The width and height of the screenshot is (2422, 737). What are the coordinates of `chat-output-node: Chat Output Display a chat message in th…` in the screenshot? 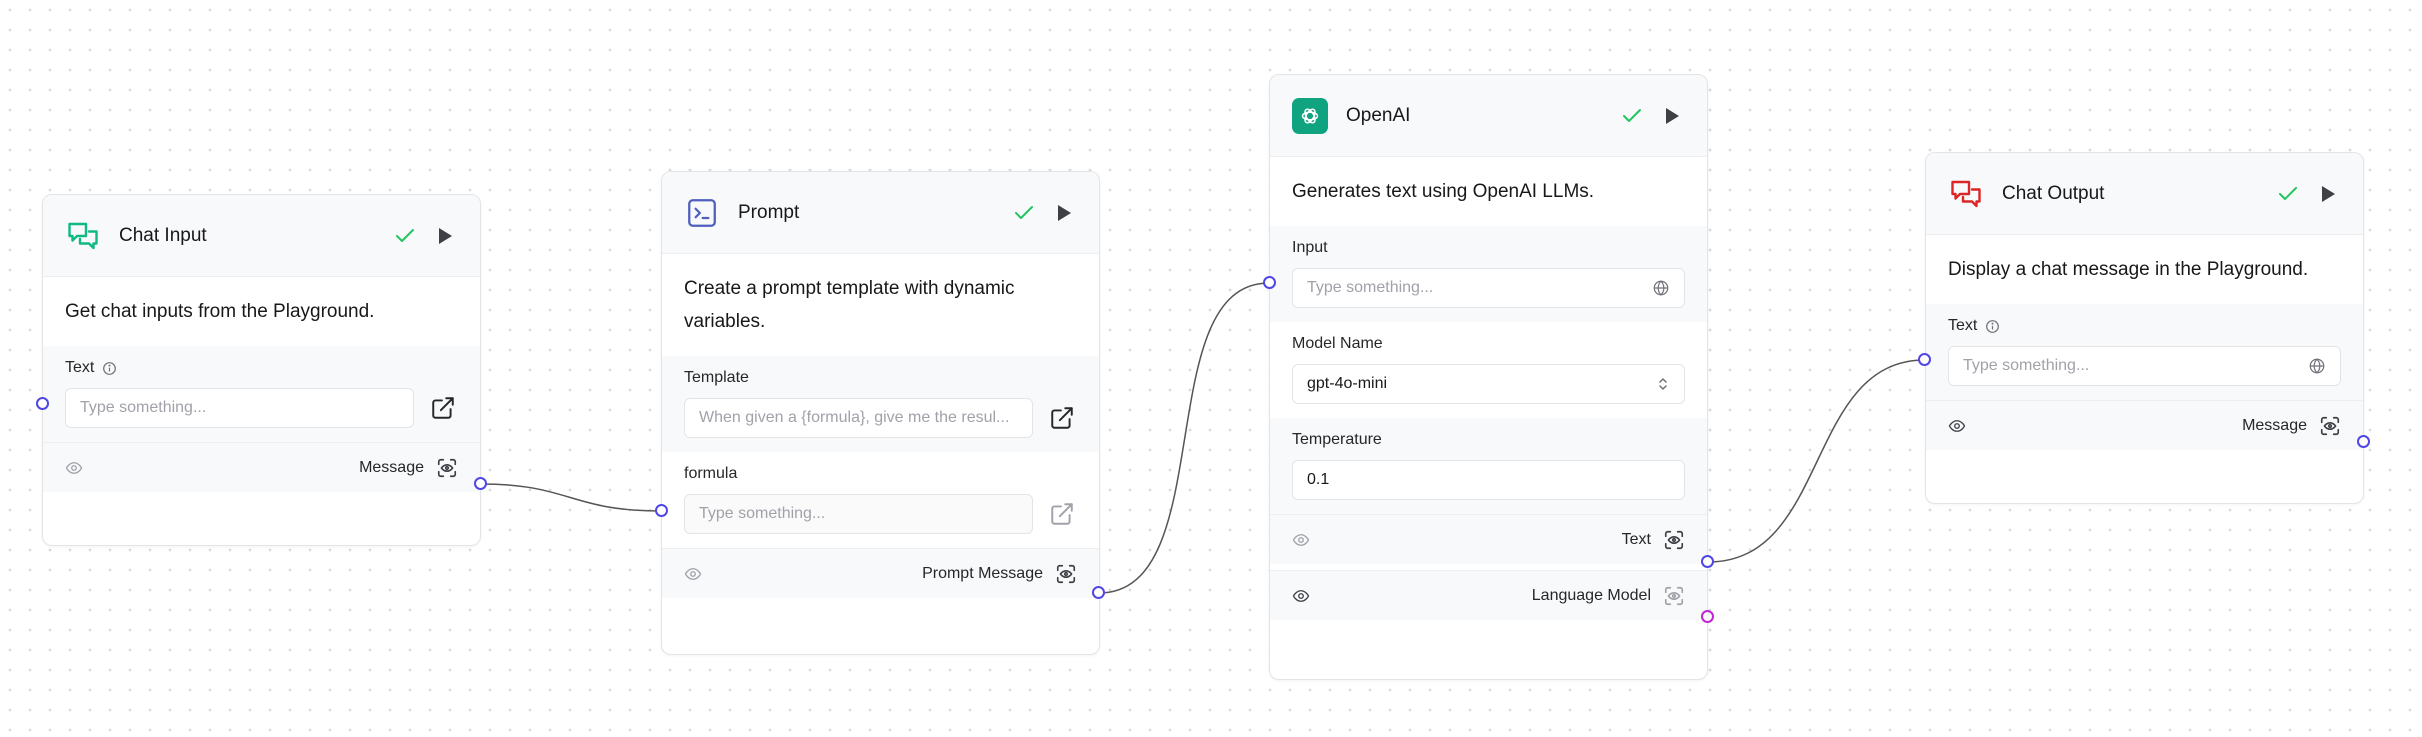 It's located at (2144, 328).